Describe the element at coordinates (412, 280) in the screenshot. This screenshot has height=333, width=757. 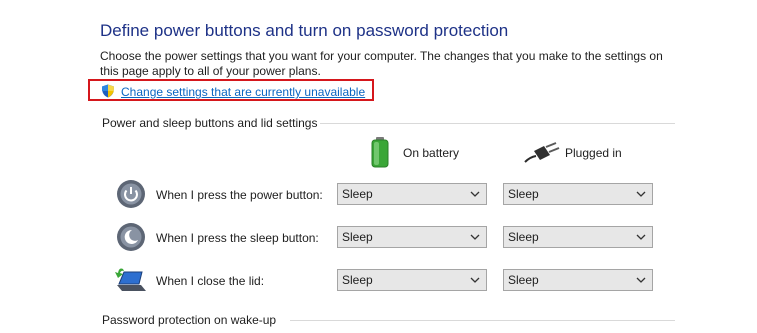
I see `close-lid-battery-select: Sleep` at that location.